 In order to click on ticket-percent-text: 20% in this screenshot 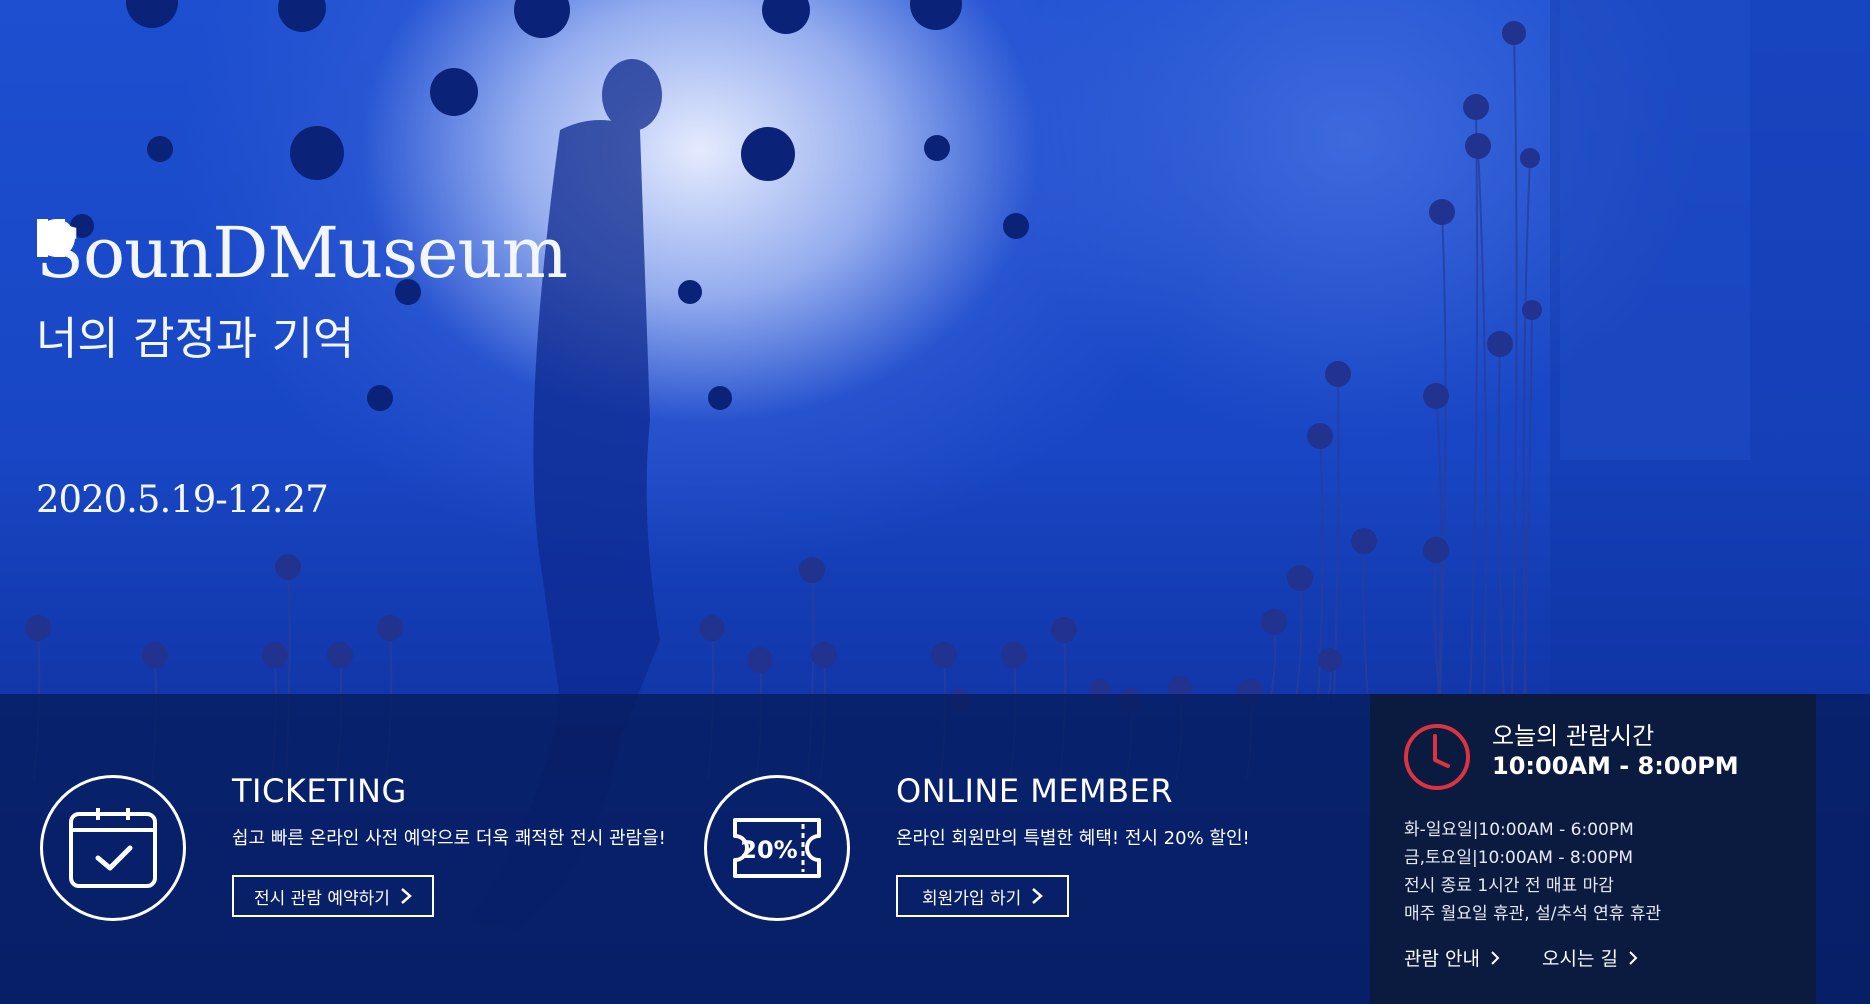, I will do `click(768, 850)`.